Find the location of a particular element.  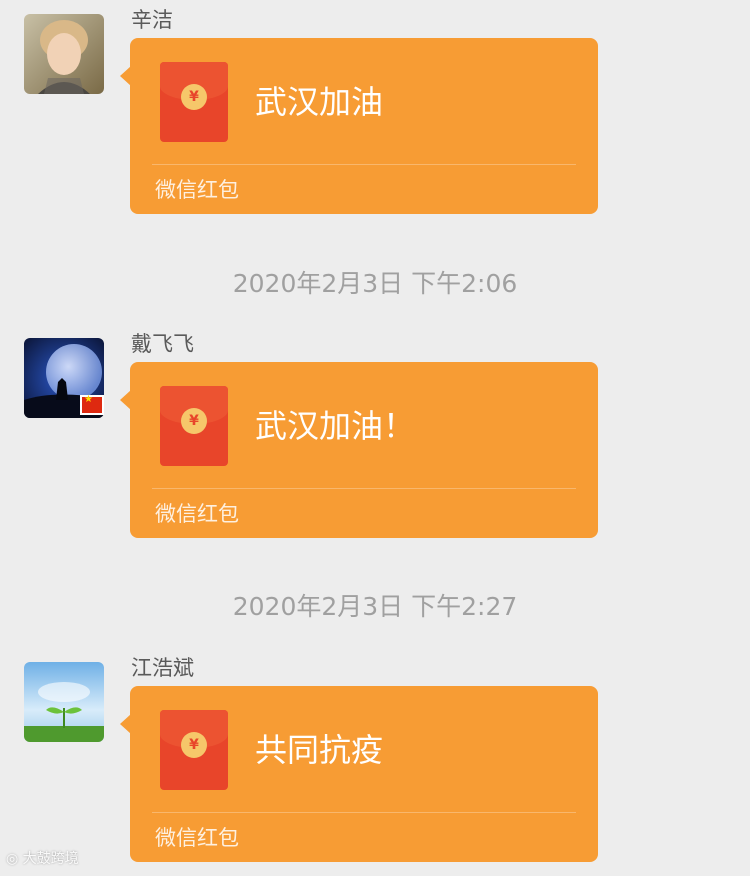

sender-name: 江浩斌 is located at coordinates (162, 668).